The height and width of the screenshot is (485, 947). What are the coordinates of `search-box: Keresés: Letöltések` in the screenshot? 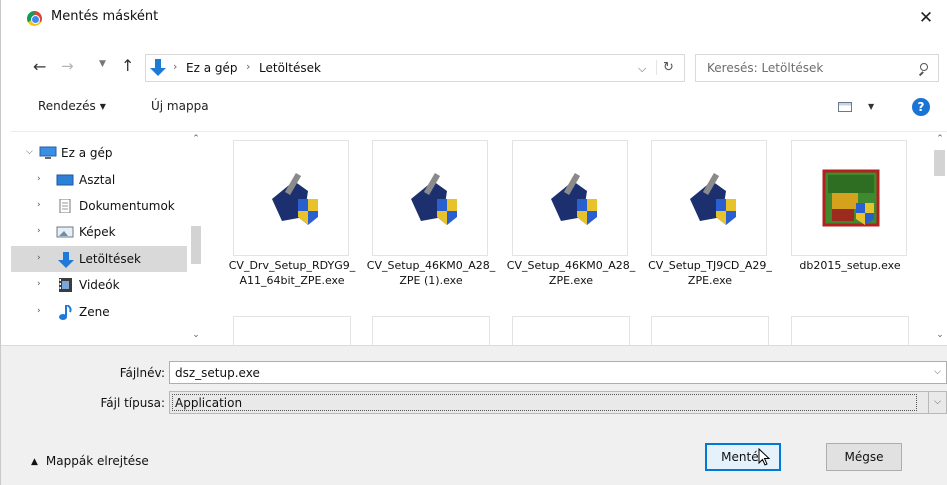 It's located at (817, 68).